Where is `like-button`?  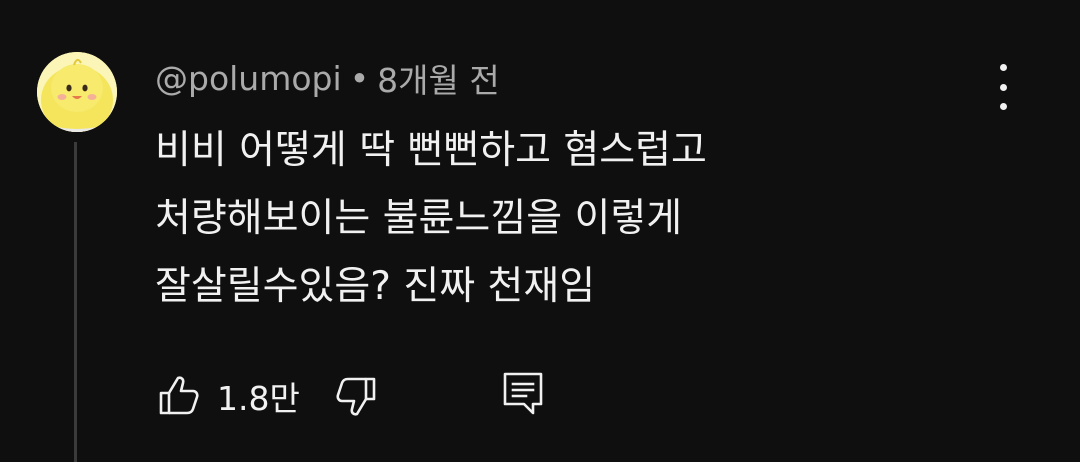 like-button is located at coordinates (180, 396).